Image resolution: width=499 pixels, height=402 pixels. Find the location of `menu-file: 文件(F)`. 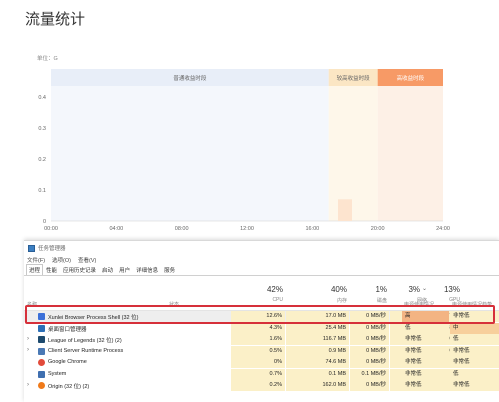

menu-file: 文件(F) is located at coordinates (36, 260).